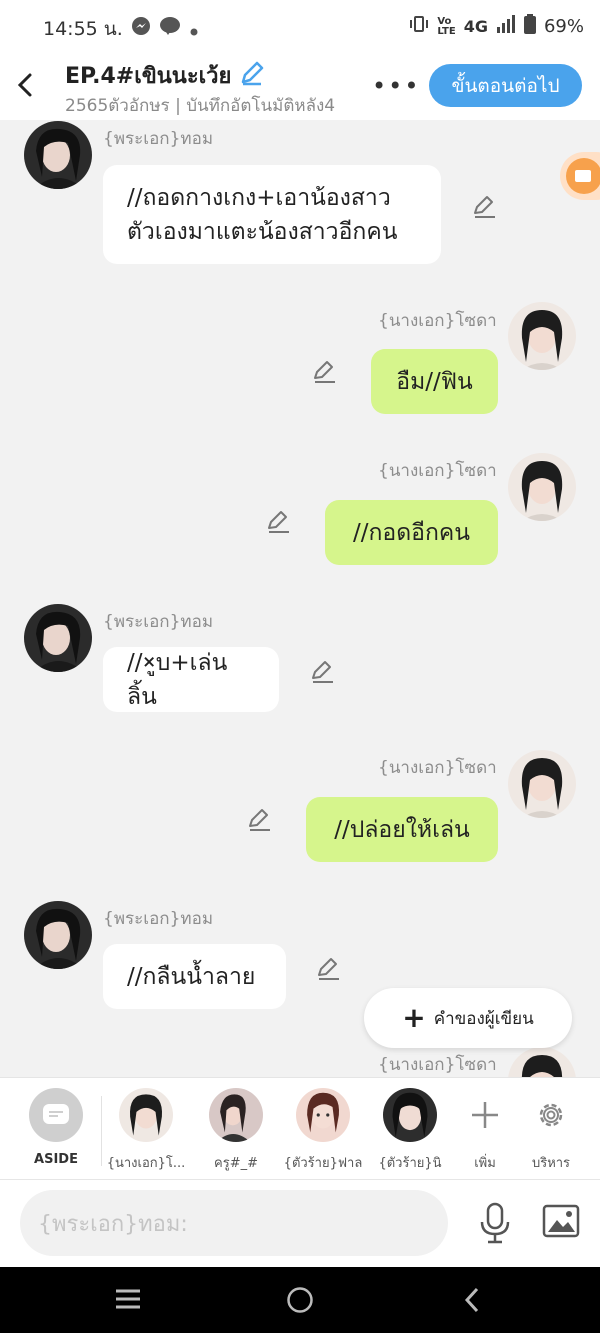 This screenshot has height=1333, width=600. I want to click on home-icon, so click(300, 1302).